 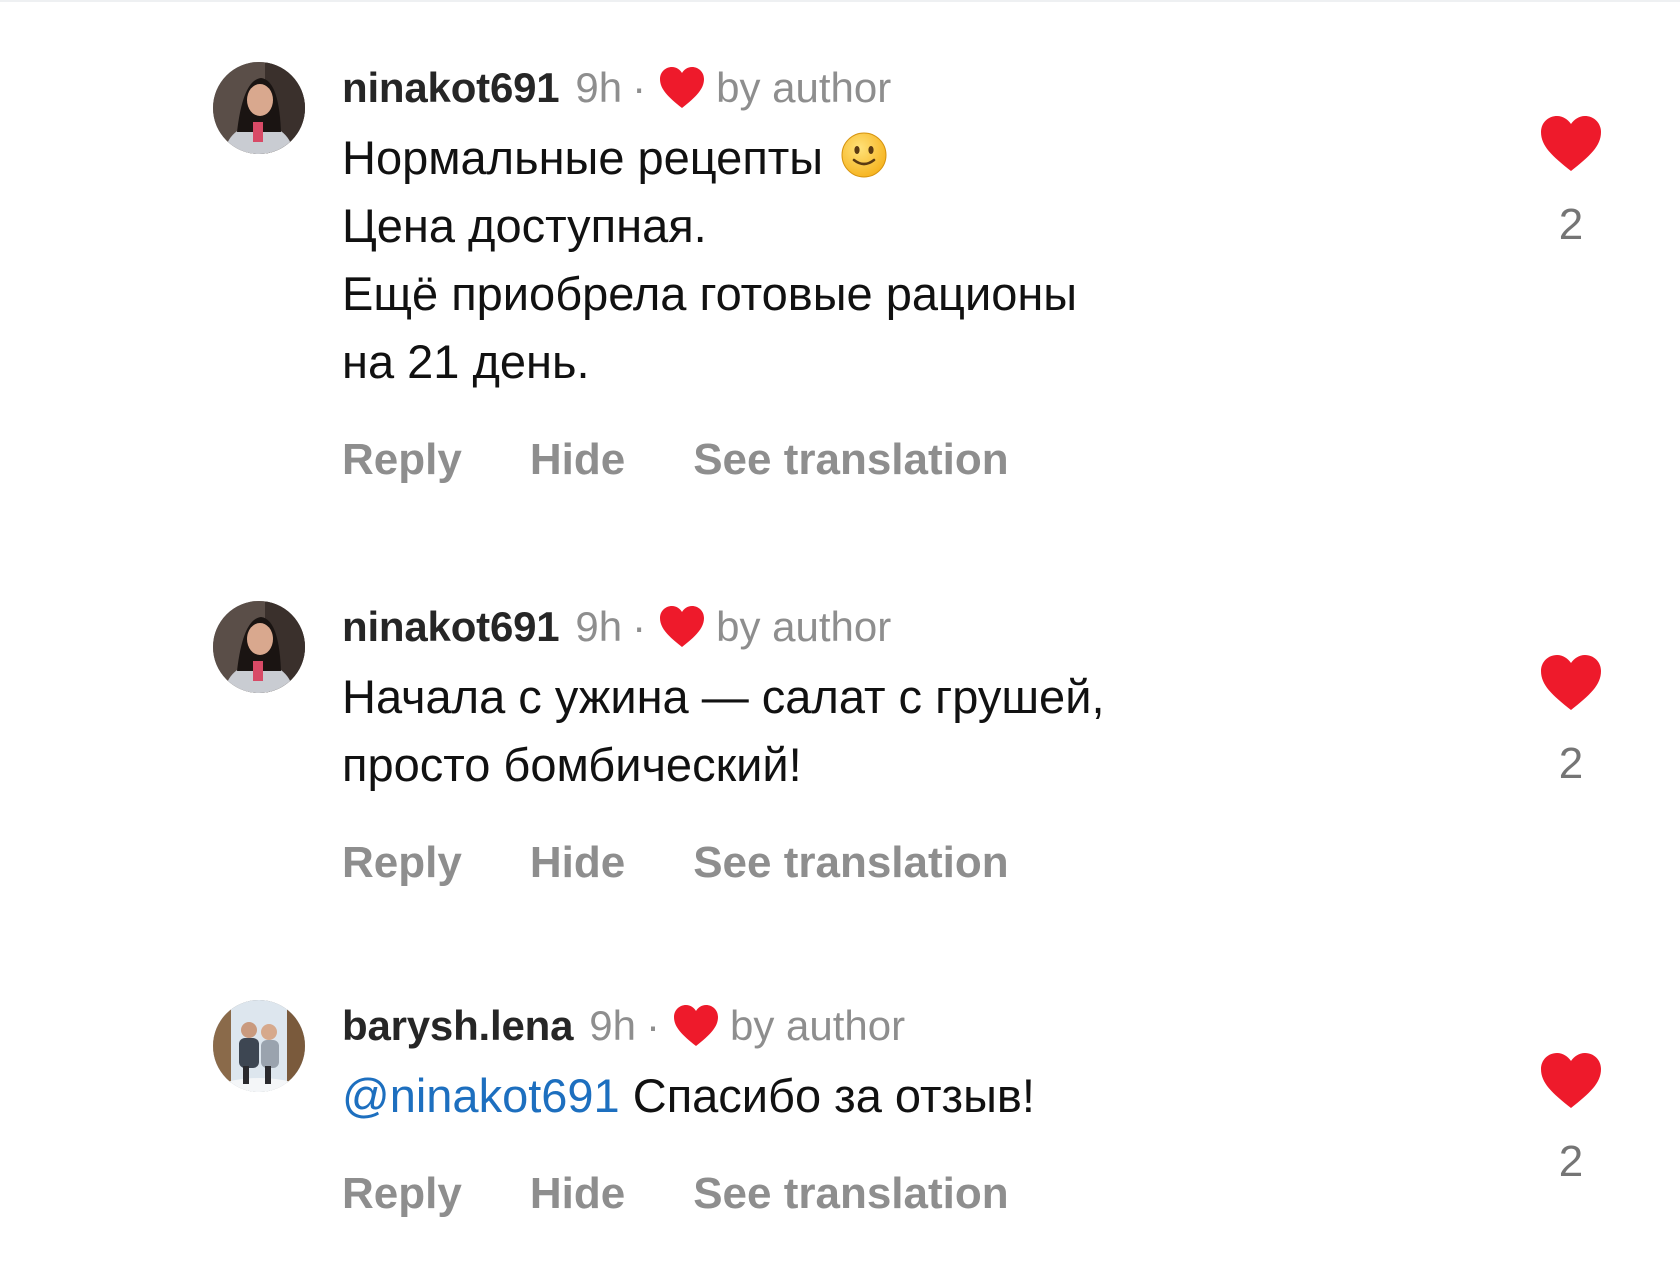 I want to click on comment-line: на 21 день., so click(x=466, y=361).